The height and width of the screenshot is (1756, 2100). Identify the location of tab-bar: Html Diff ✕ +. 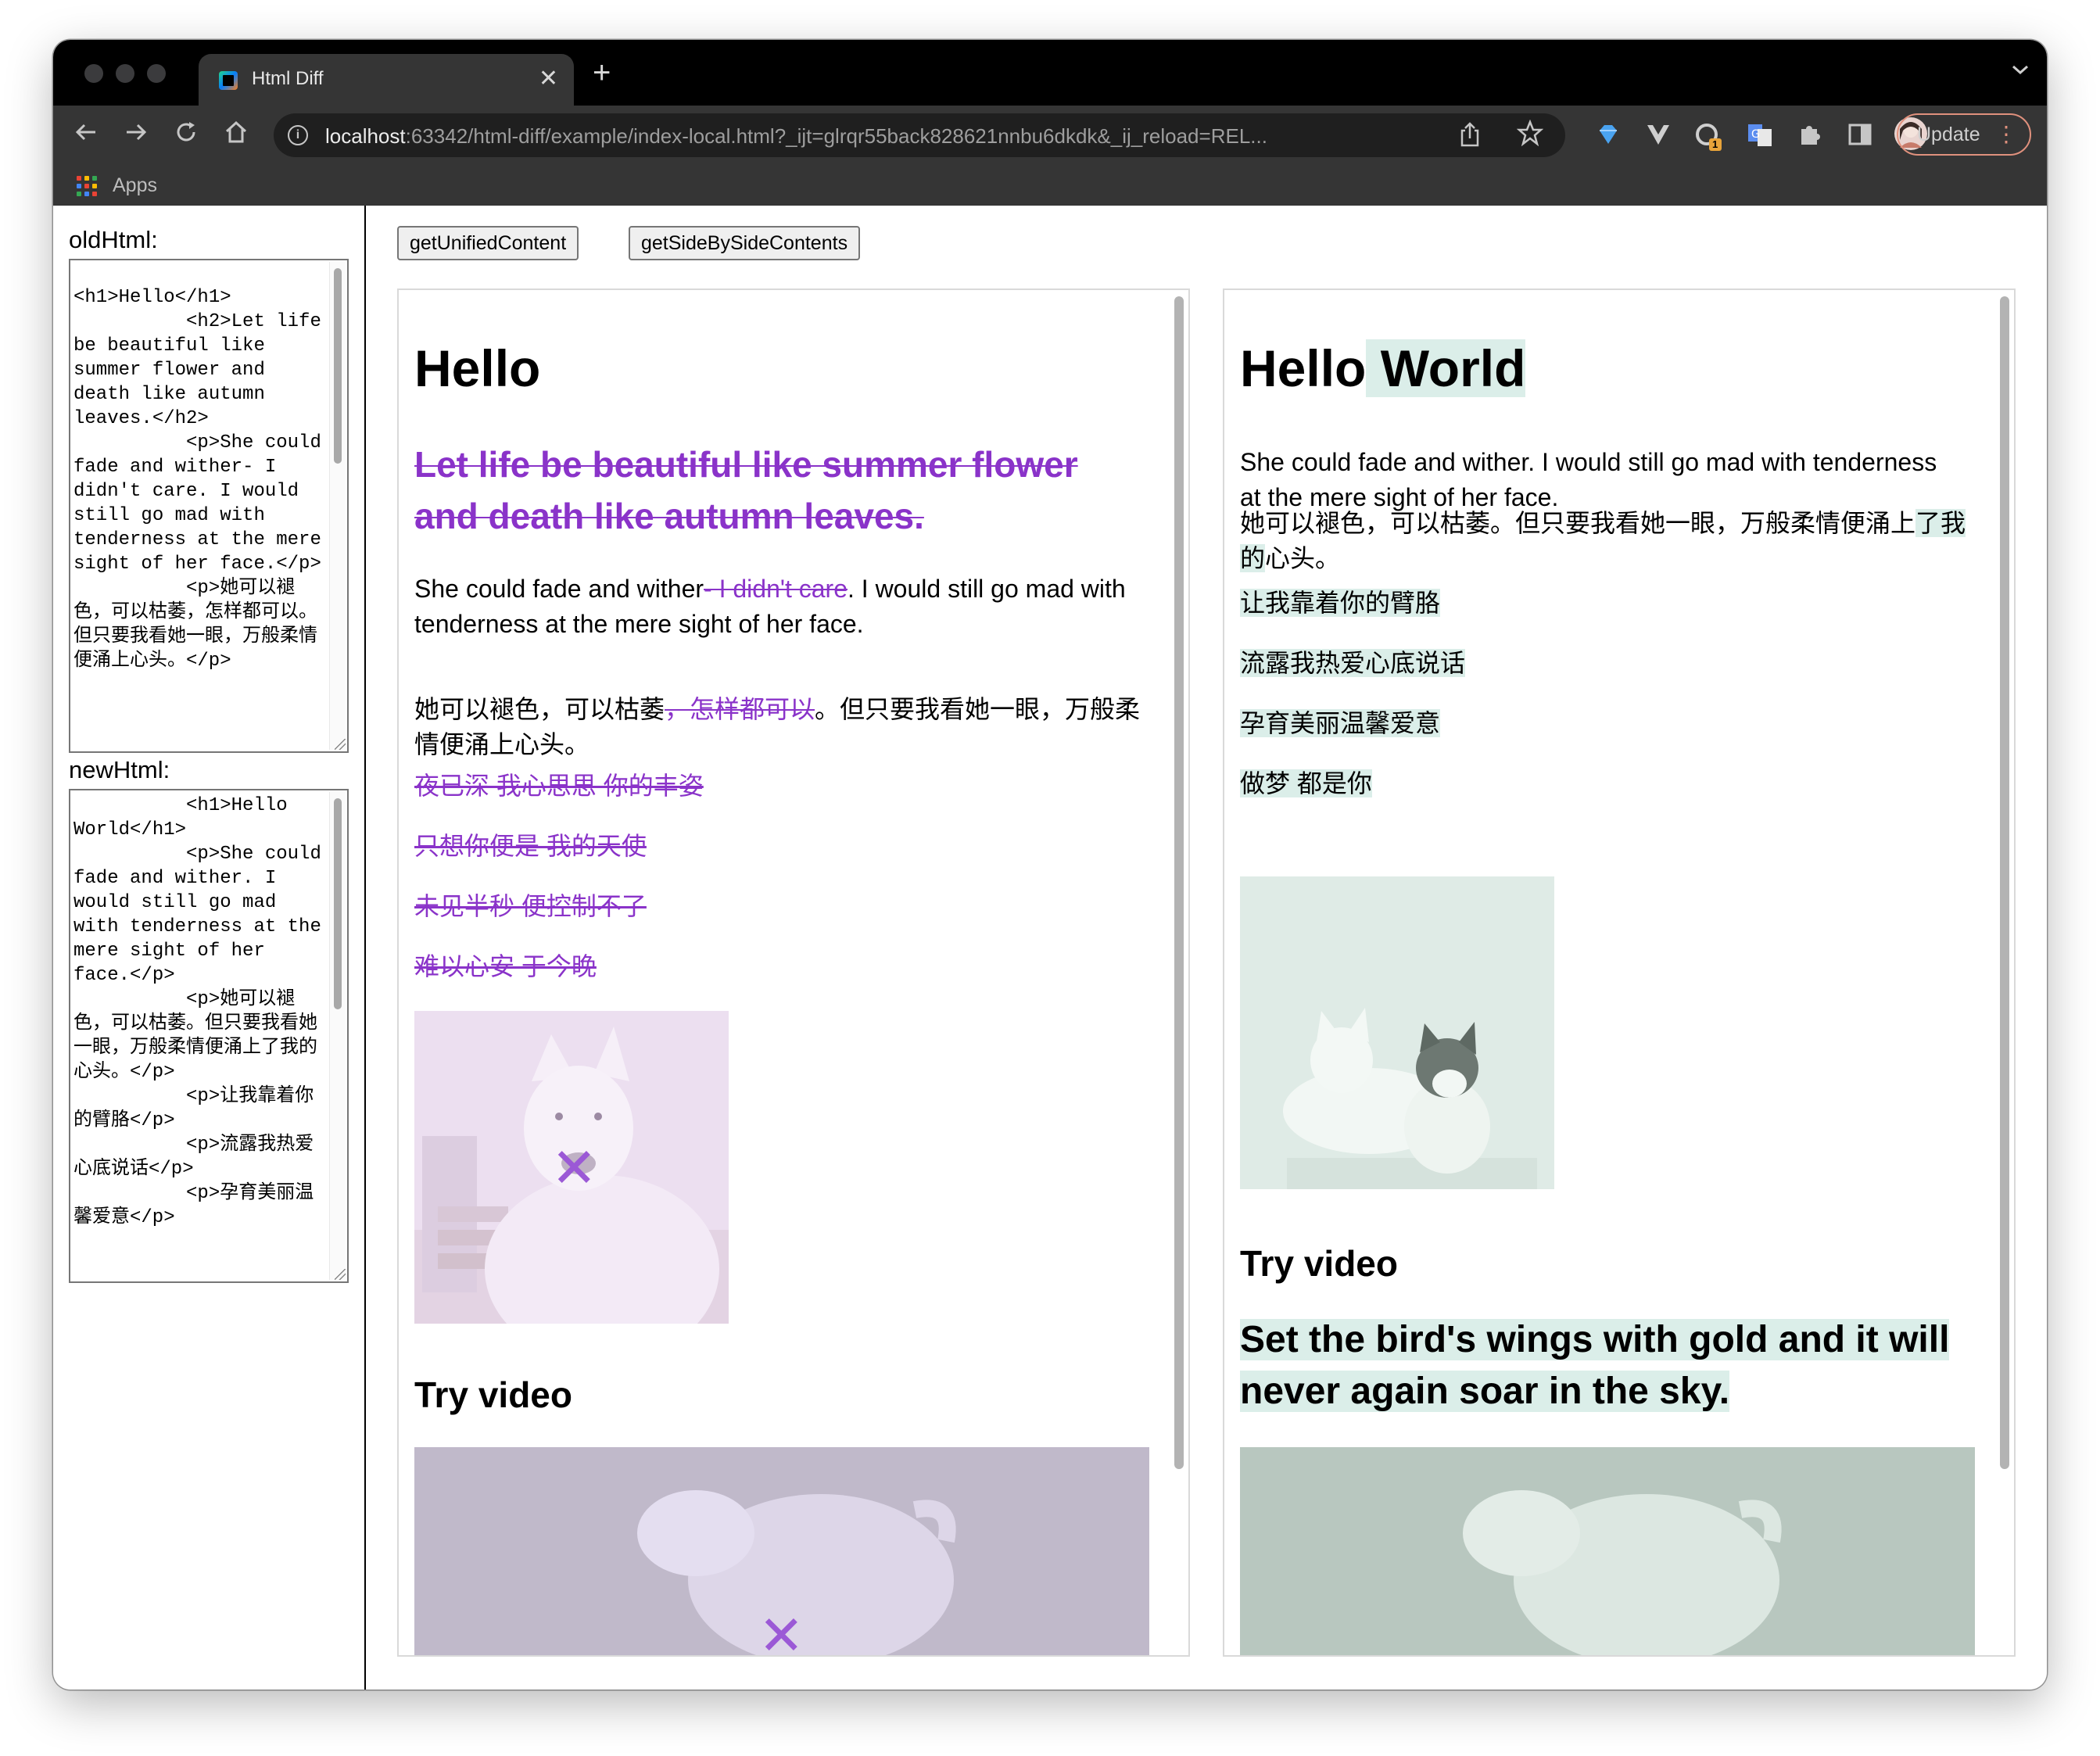
(1050, 73).